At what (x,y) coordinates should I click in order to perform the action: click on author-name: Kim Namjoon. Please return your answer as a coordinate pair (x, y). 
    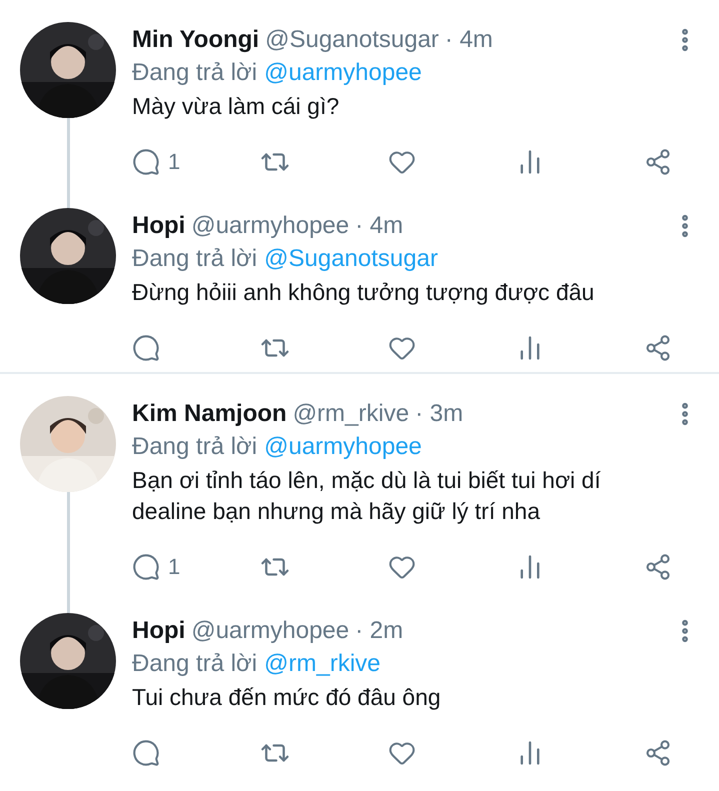
    Looking at the image, I should click on (209, 414).